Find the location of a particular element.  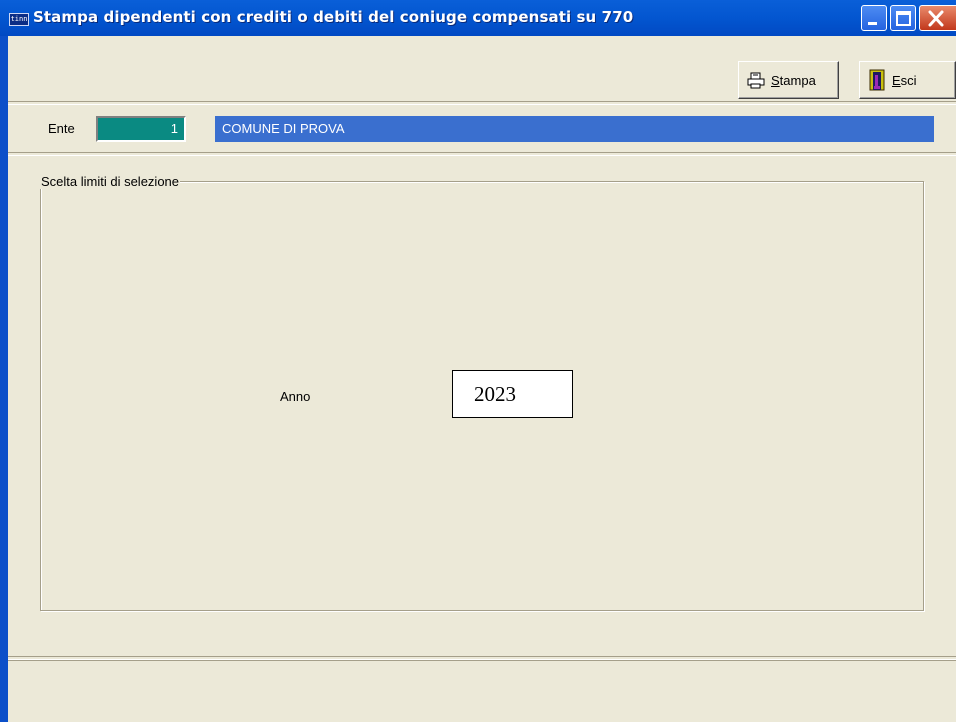

status-bar is located at coordinates (482, 691).